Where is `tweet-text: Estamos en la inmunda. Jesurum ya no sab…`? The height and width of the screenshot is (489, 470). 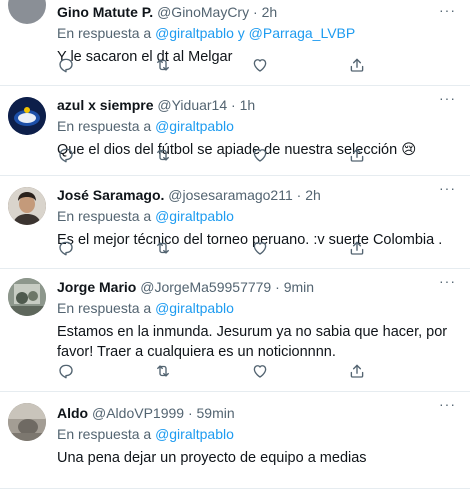
tweet-text: Estamos en la inmunda. Jesurum ya no sab… is located at coordinates (252, 342).